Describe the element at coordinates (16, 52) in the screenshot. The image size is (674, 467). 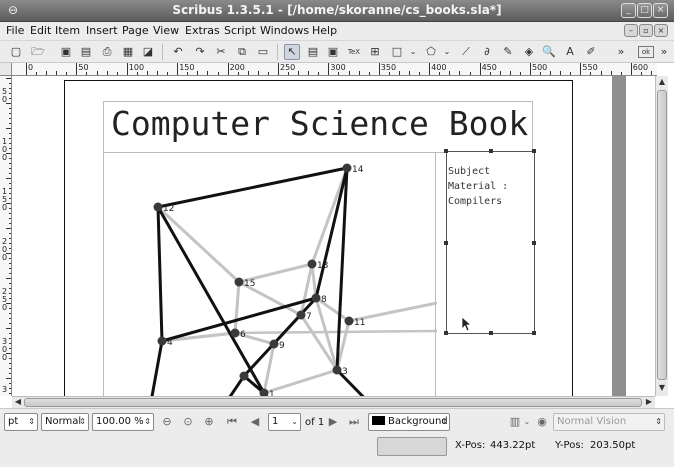
I see `new-document-icon: ▢` at that location.